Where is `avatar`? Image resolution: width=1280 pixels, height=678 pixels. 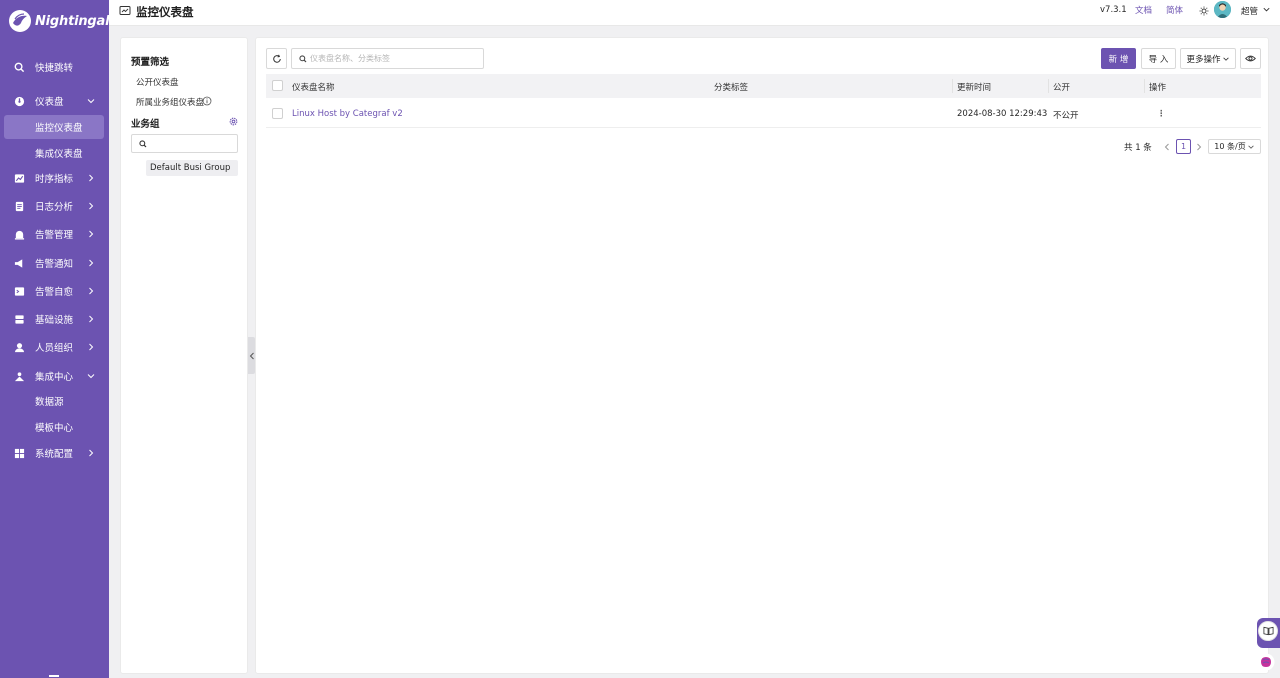
avatar is located at coordinates (1222, 9).